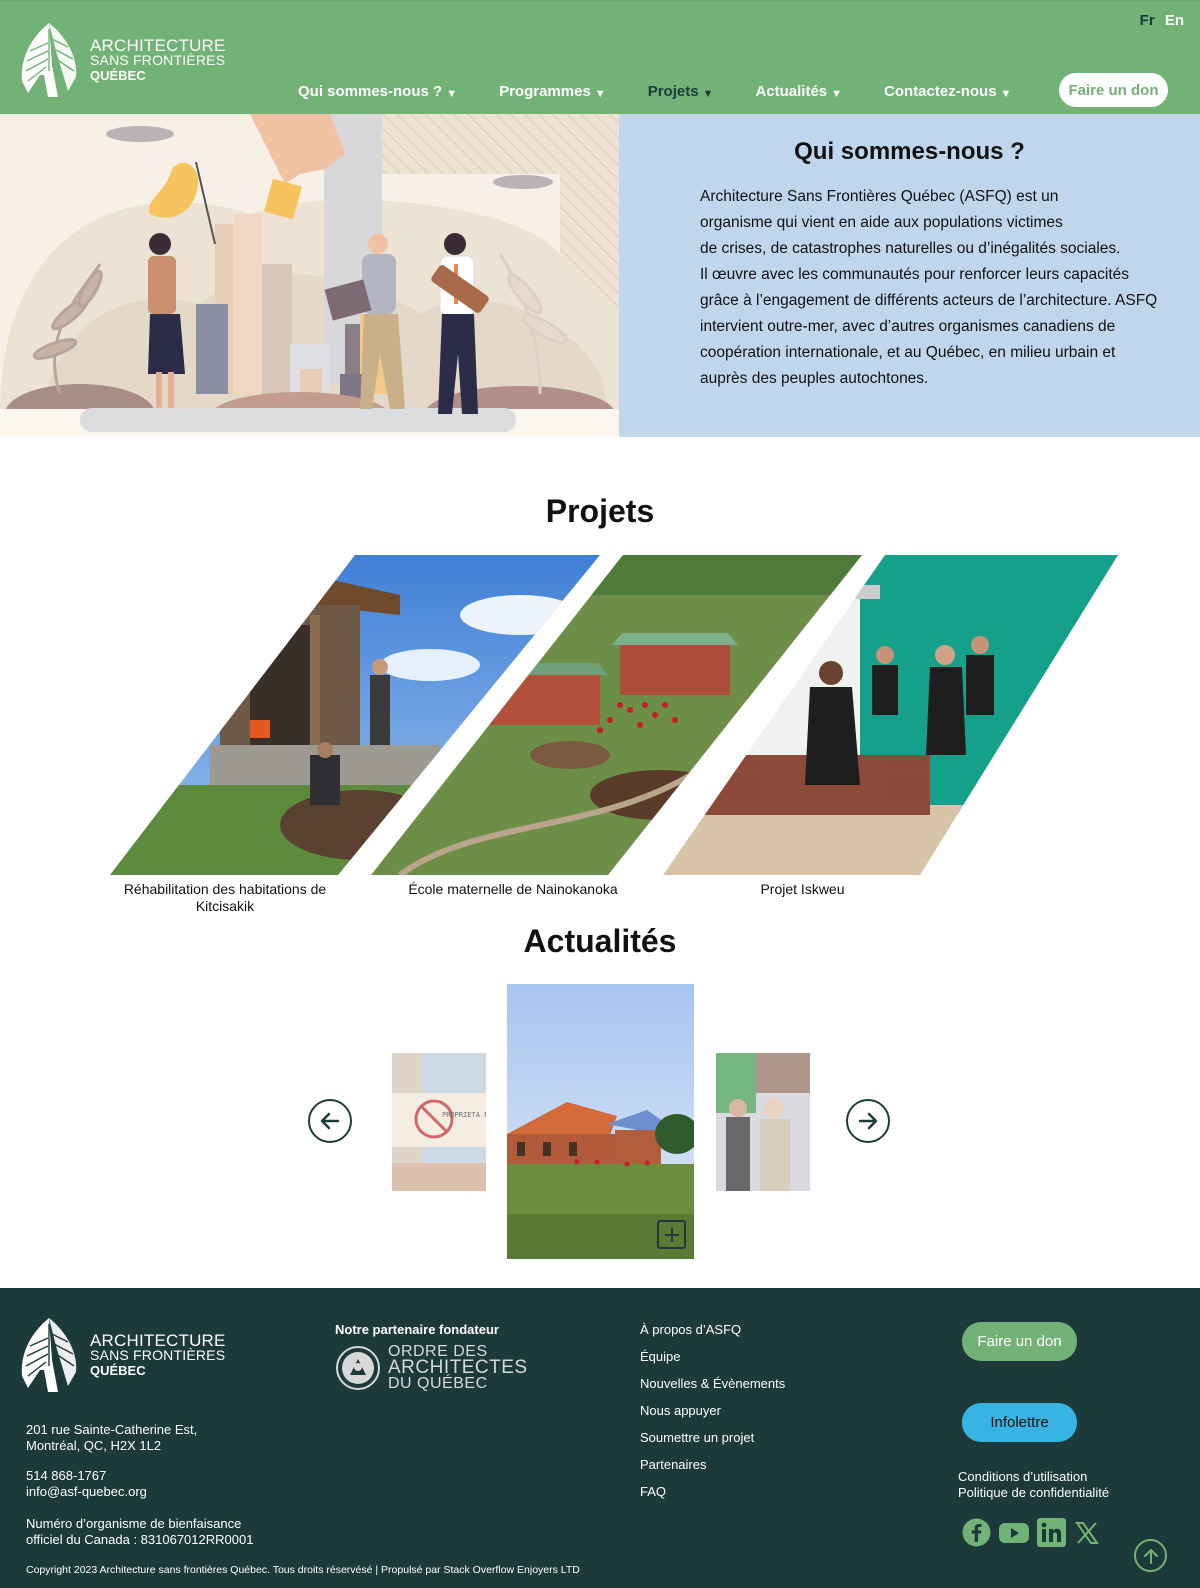 This screenshot has width=1200, height=1588. I want to click on arrow-right-icon, so click(868, 1121).